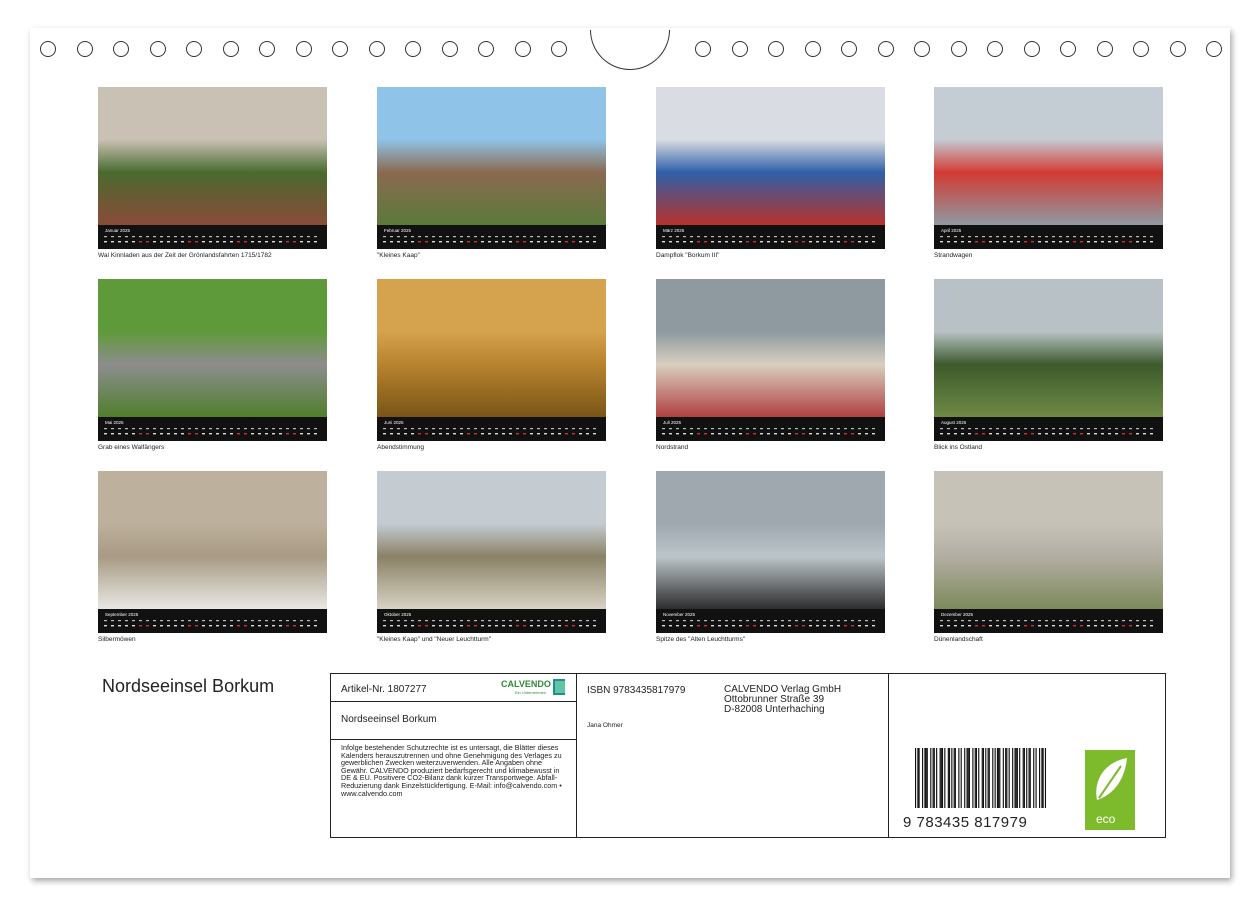 The height and width of the screenshot is (908, 1260). What do you see at coordinates (605, 725) in the screenshot?
I see `author: Jana Ohmer` at bounding box center [605, 725].